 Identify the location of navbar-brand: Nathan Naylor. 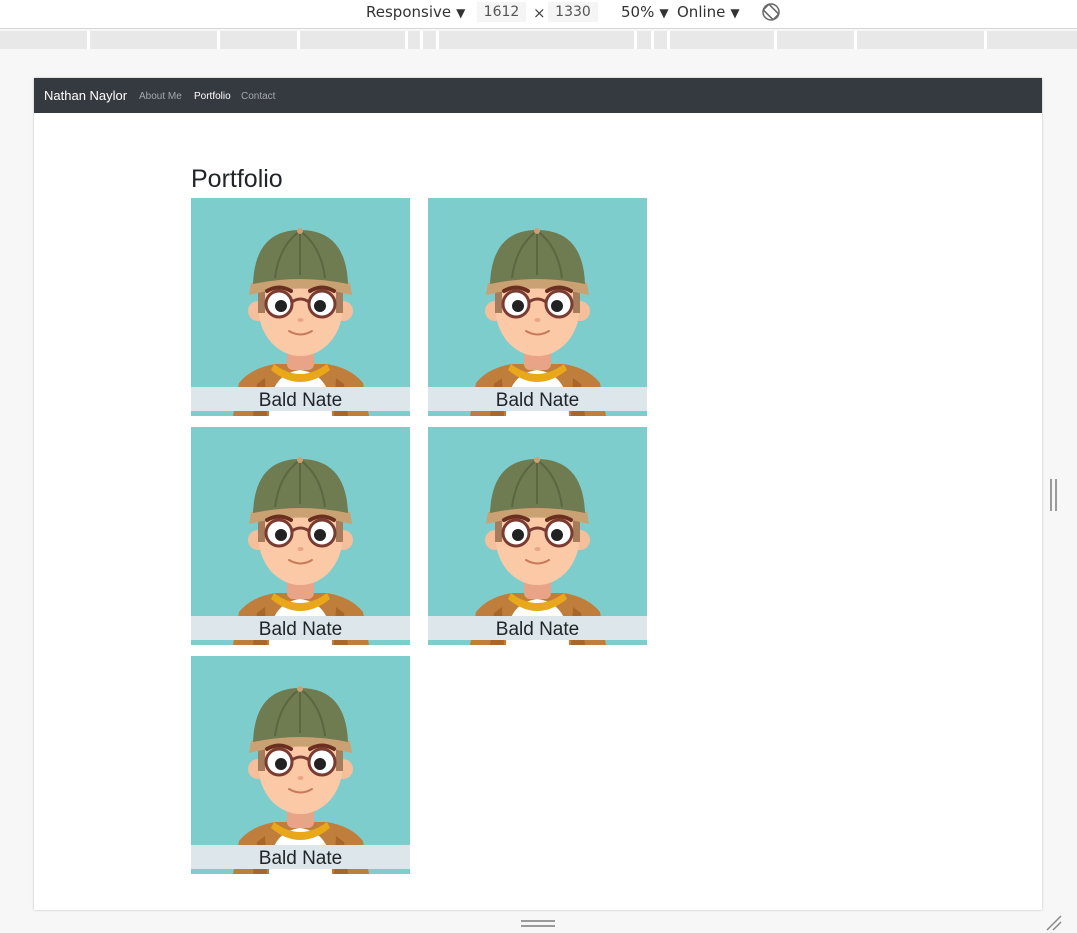
(85, 95).